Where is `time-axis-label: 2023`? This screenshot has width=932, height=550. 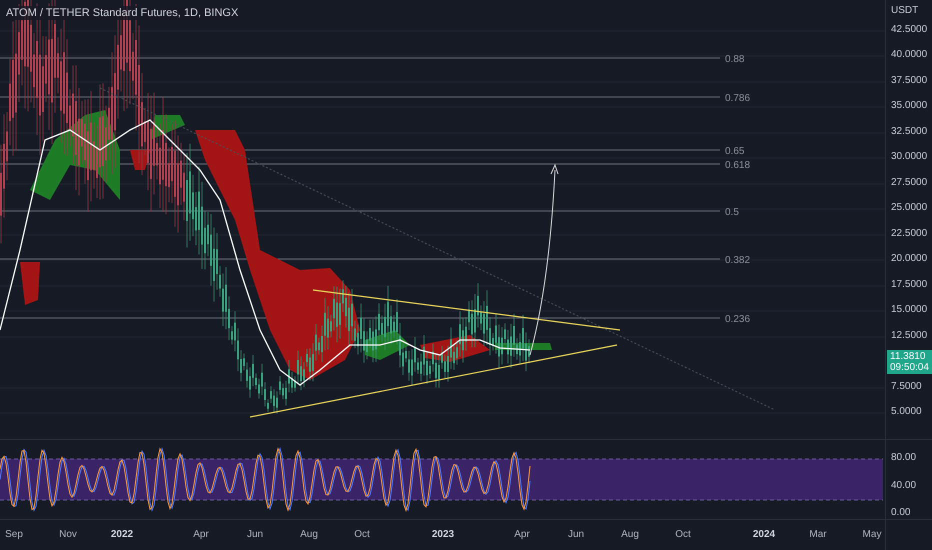
time-axis-label: 2023 is located at coordinates (443, 534).